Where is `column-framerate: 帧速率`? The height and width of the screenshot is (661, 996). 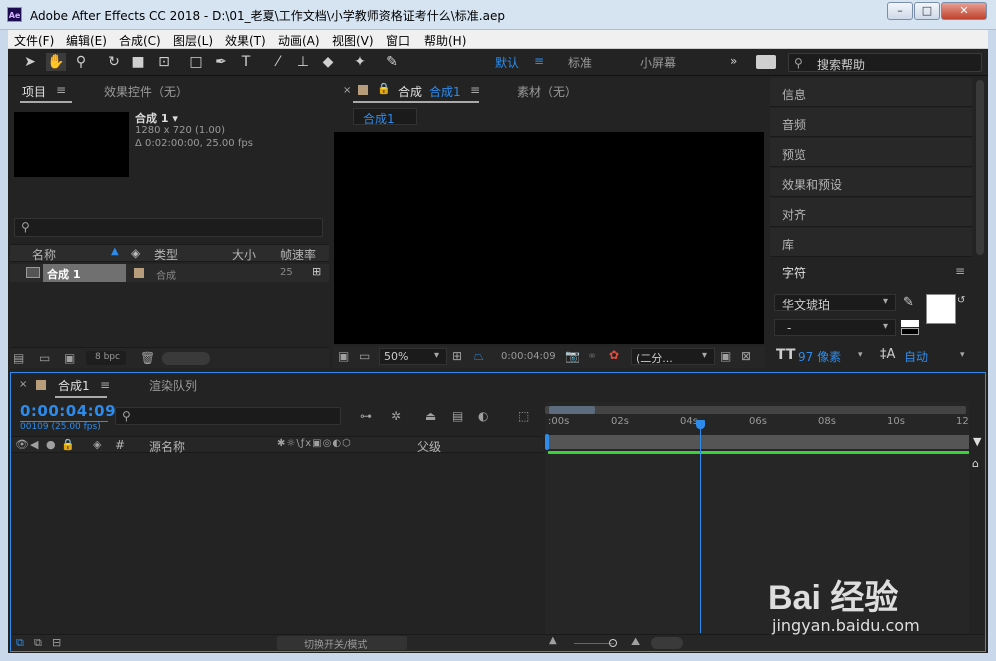 column-framerate: 帧速率 is located at coordinates (298, 254).